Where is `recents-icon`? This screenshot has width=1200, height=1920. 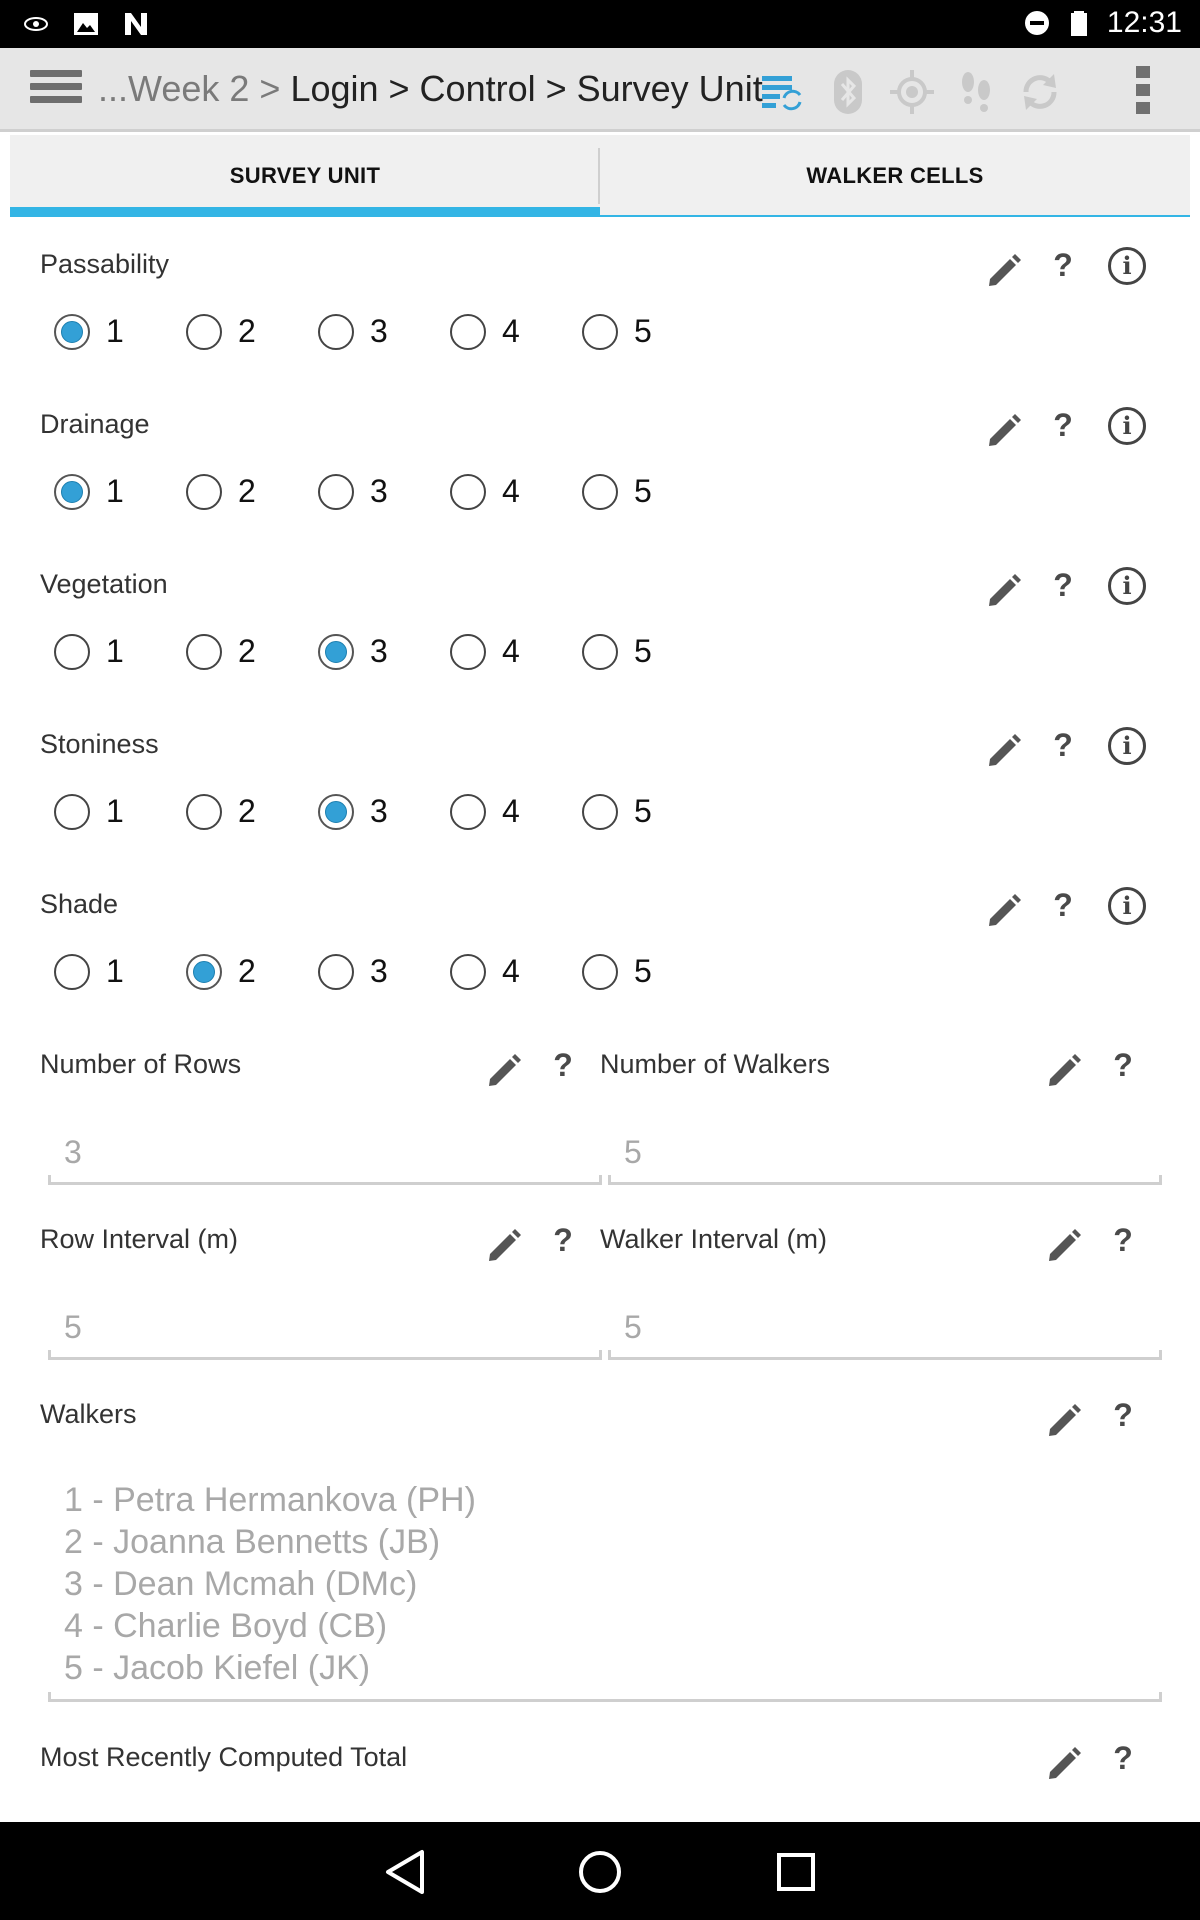
recents-icon is located at coordinates (796, 1872).